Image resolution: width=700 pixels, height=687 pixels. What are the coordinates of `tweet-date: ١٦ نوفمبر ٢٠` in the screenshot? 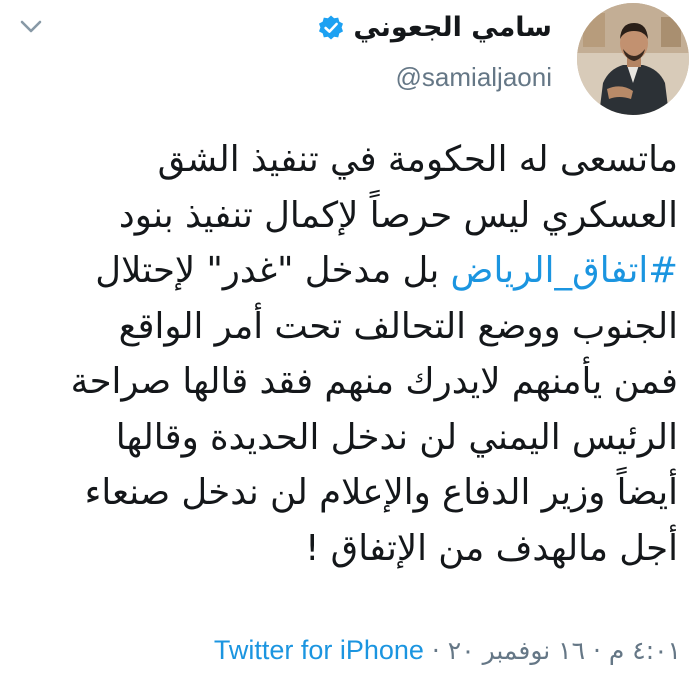 It's located at (516, 650).